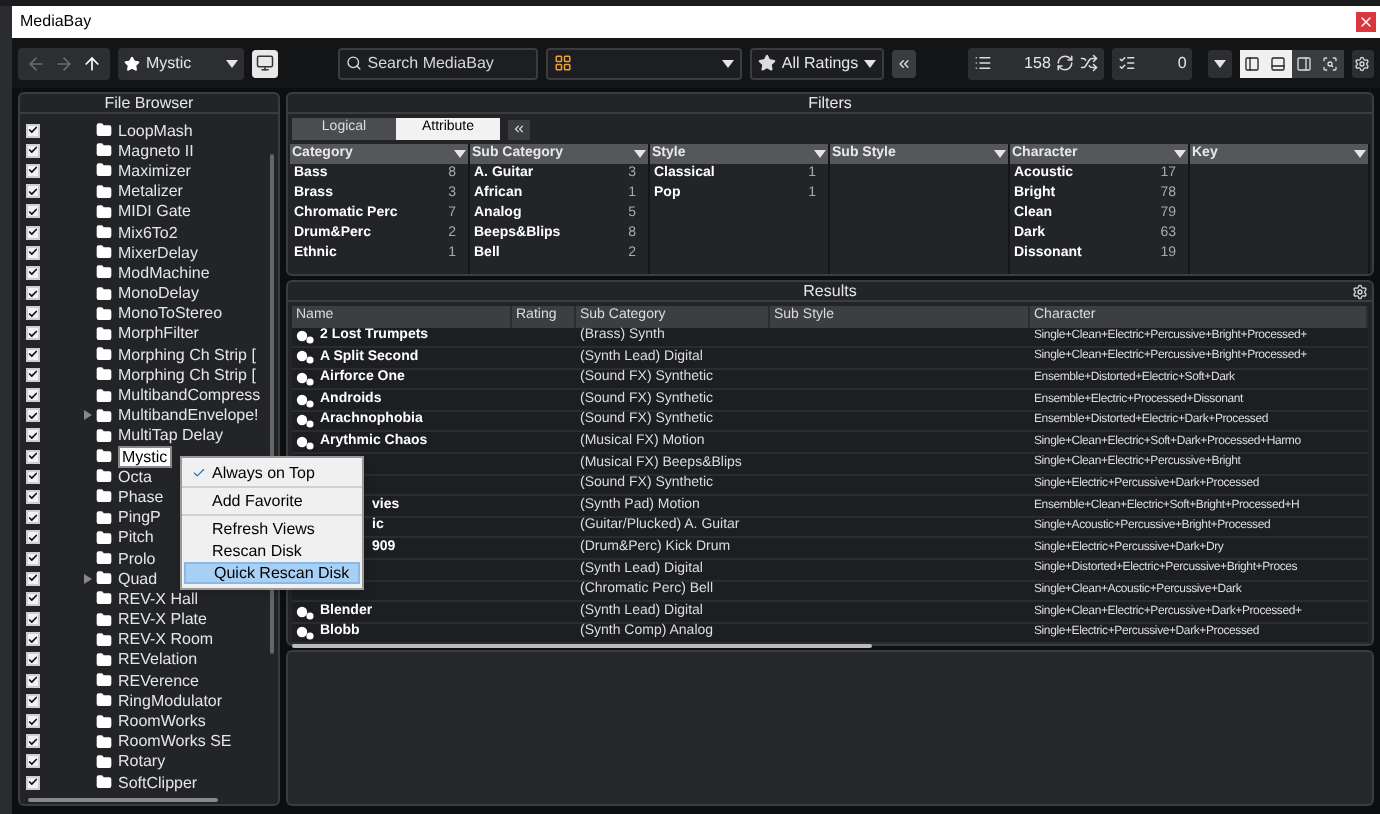 Image resolution: width=1380 pixels, height=814 pixels. I want to click on folder-name: Pitch, so click(136, 537).